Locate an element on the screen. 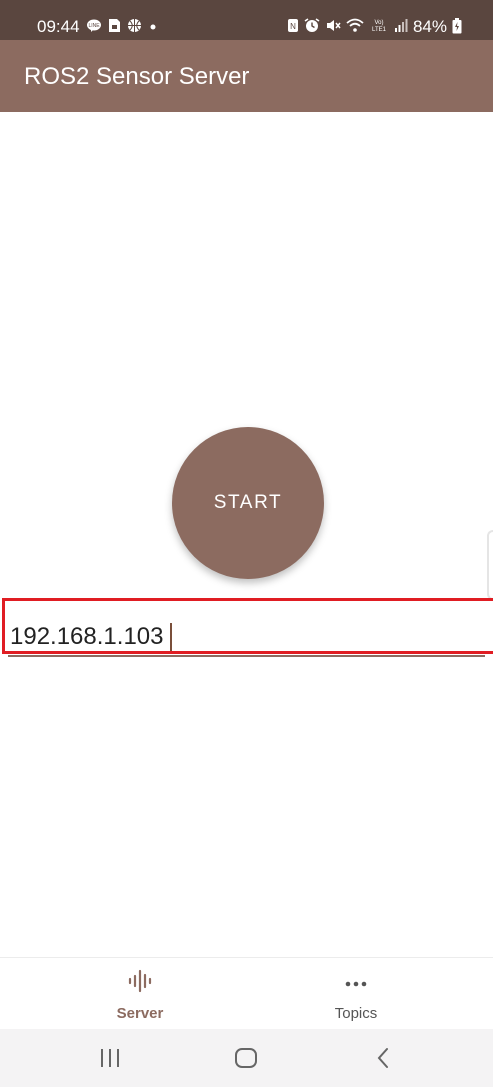  app-title: ROS2 Sensor Server is located at coordinates (137, 76).